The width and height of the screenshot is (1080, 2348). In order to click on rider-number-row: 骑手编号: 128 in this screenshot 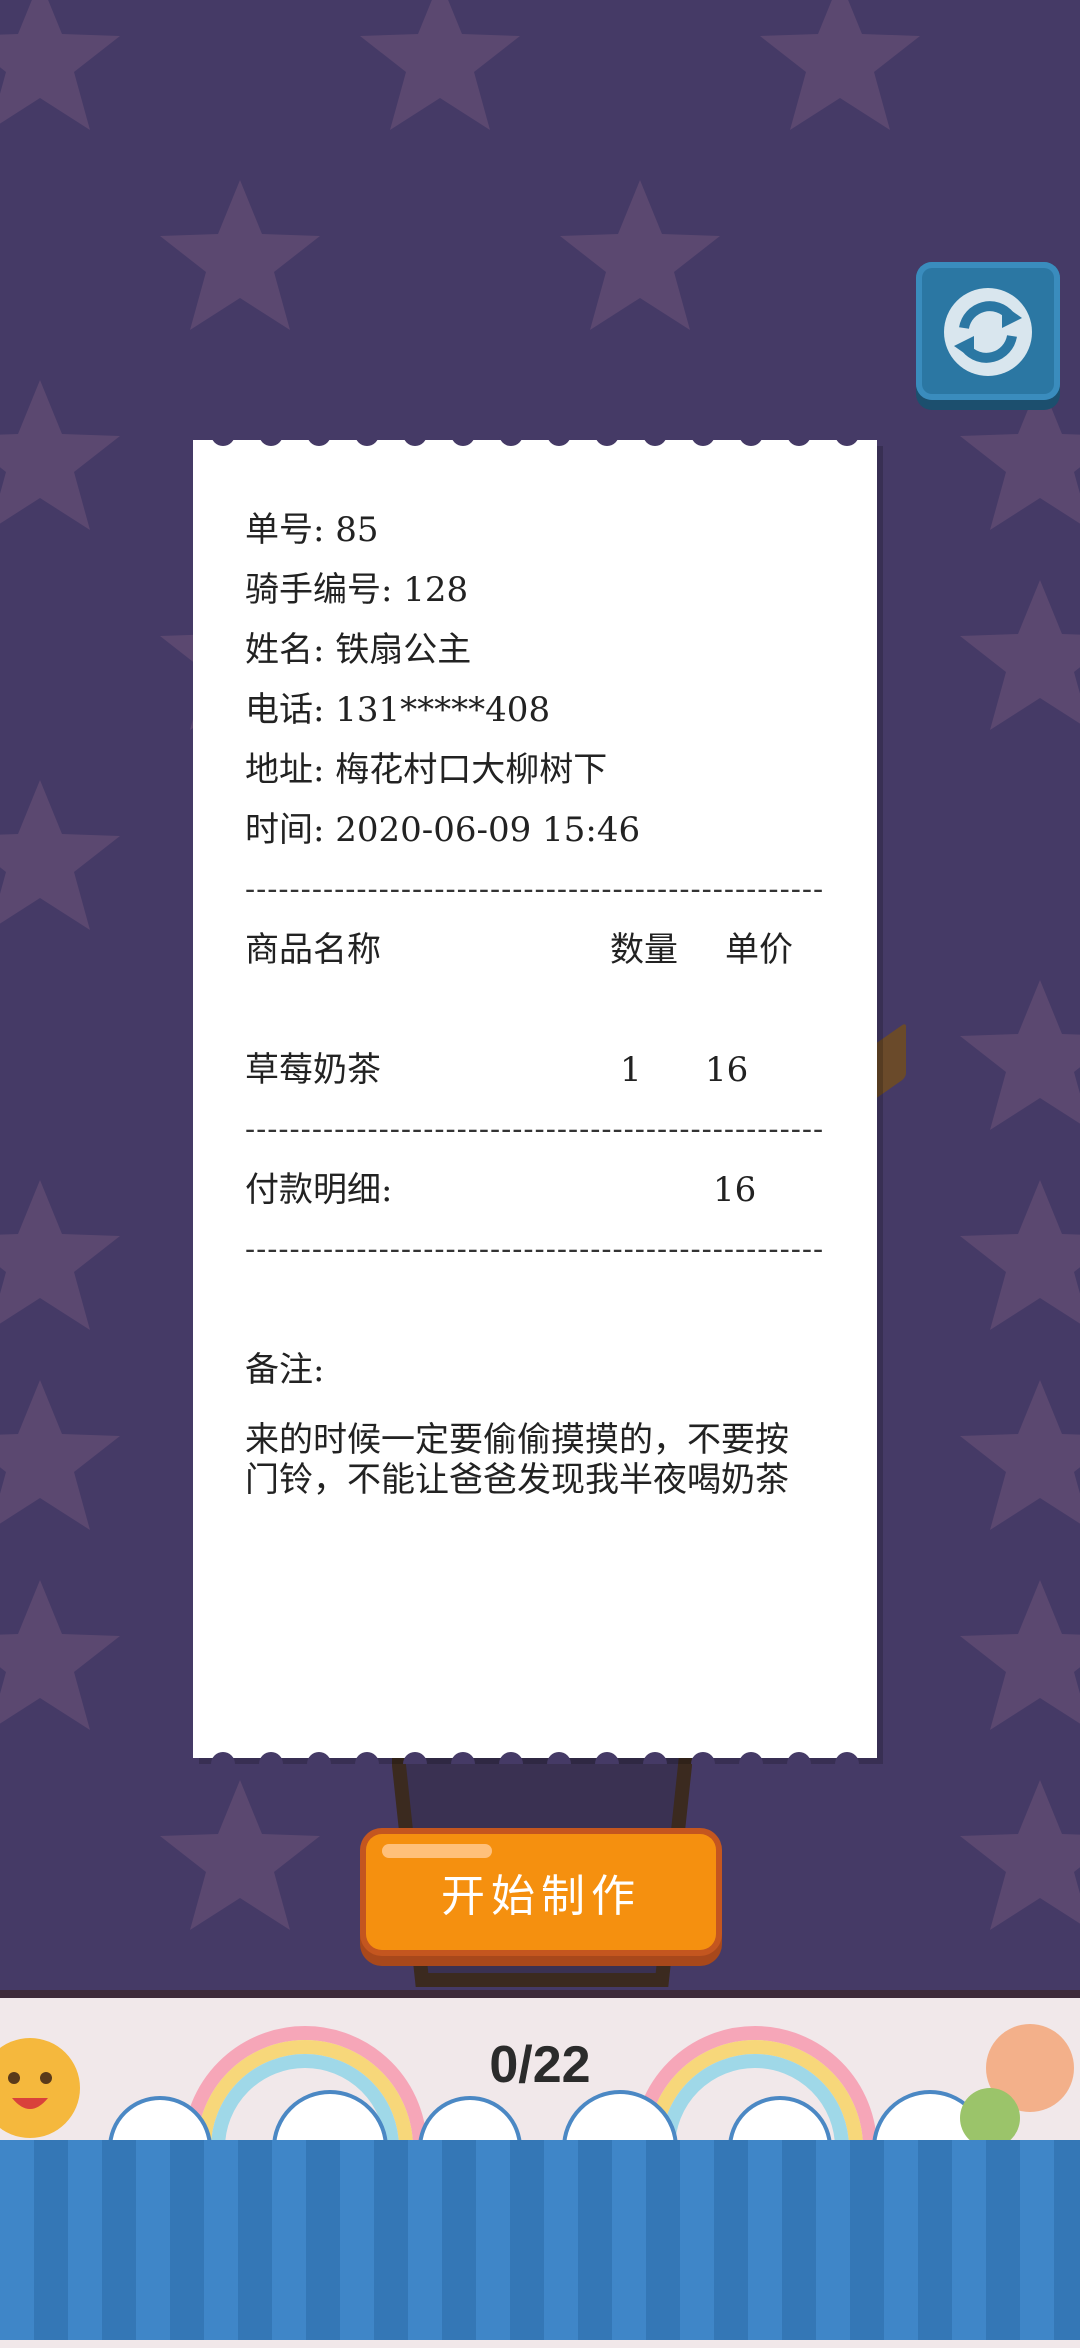, I will do `click(541, 590)`.